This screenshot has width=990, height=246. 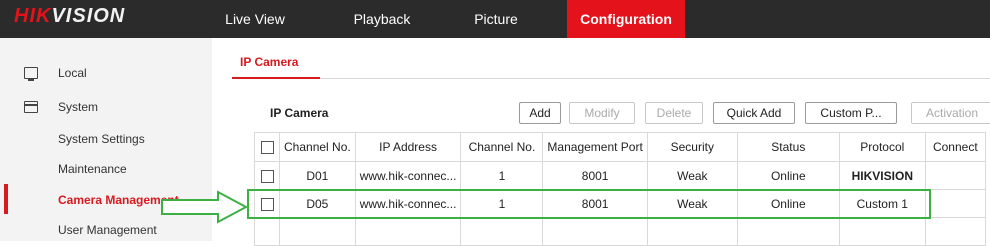 I want to click on column-header: Security, so click(x=692, y=147).